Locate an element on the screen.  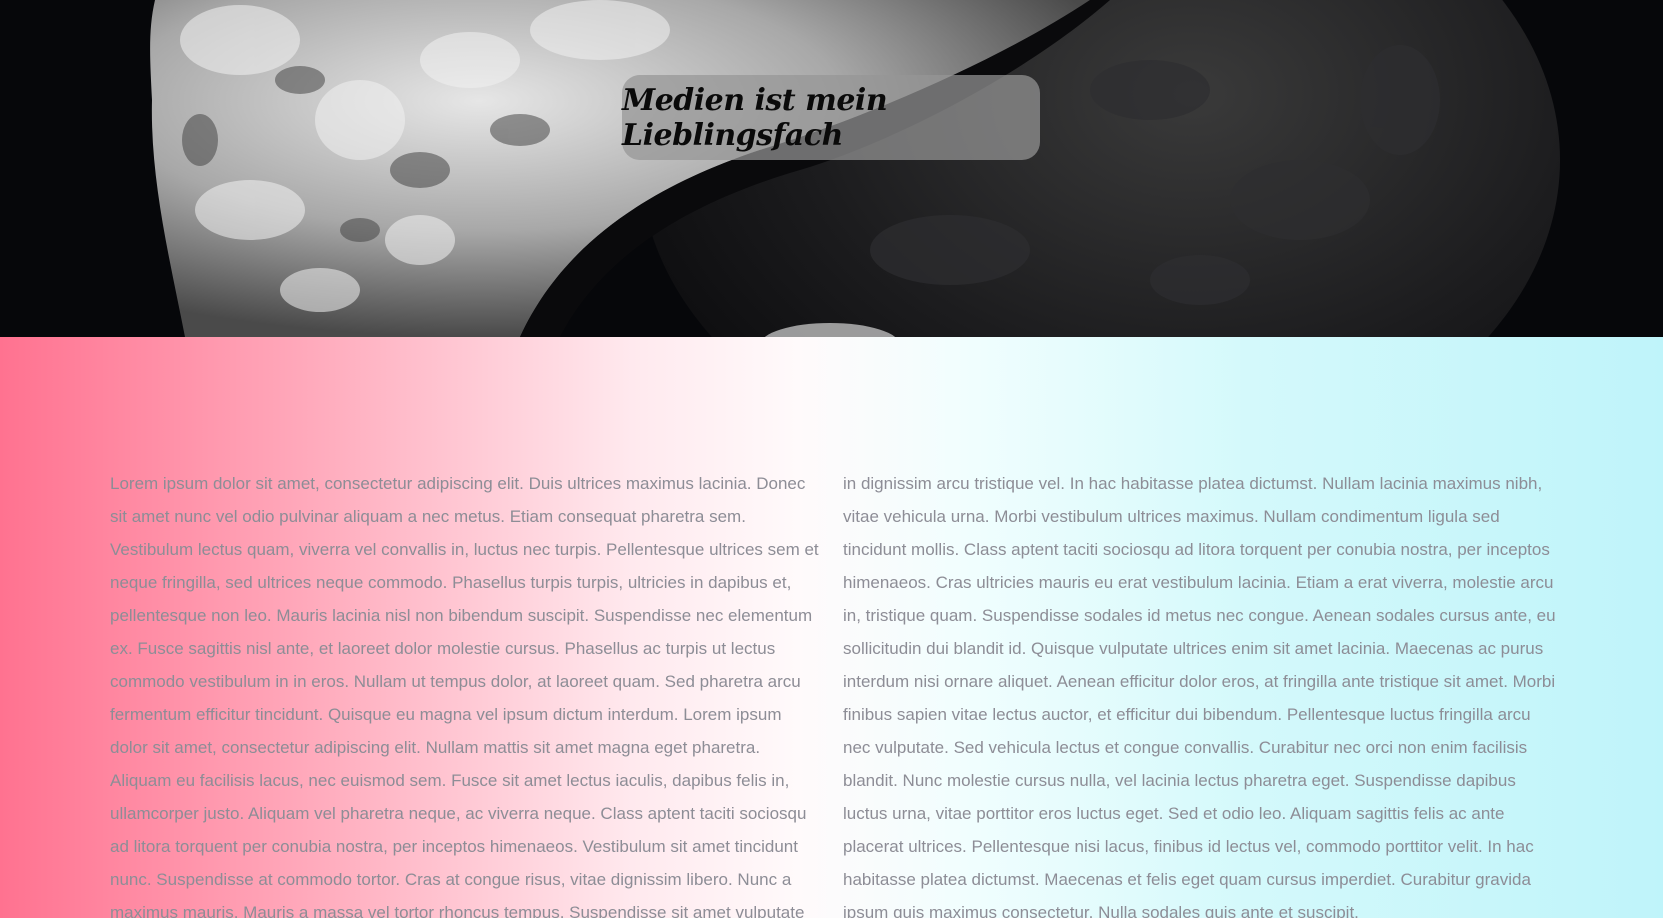
hero-title-box: Medien ist mein Lieblingsfach is located at coordinates (831, 117).